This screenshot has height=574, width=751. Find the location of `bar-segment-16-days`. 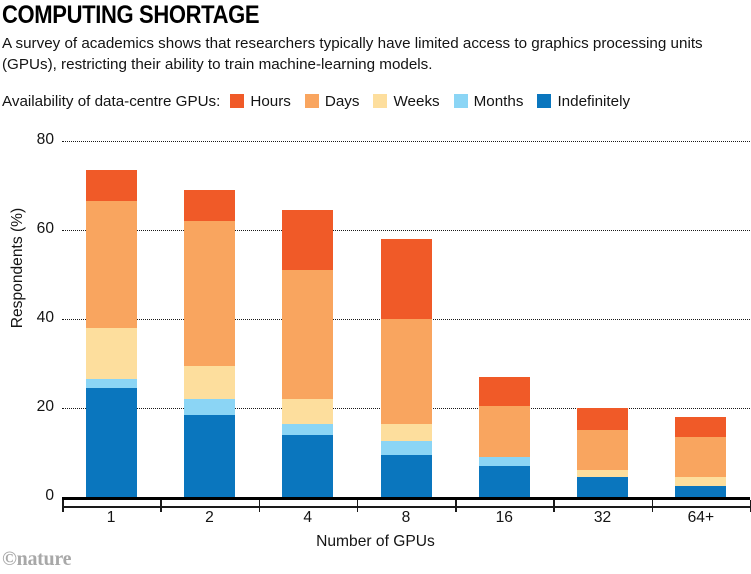

bar-segment-16-days is located at coordinates (504, 431).